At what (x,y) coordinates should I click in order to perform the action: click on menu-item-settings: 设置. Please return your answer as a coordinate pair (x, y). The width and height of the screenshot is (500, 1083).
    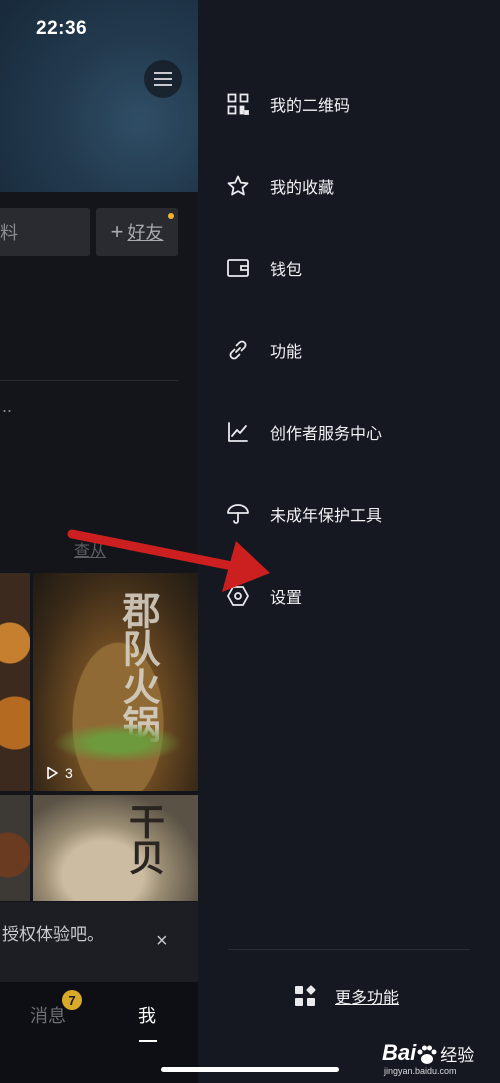
    Looking at the image, I should click on (351, 596).